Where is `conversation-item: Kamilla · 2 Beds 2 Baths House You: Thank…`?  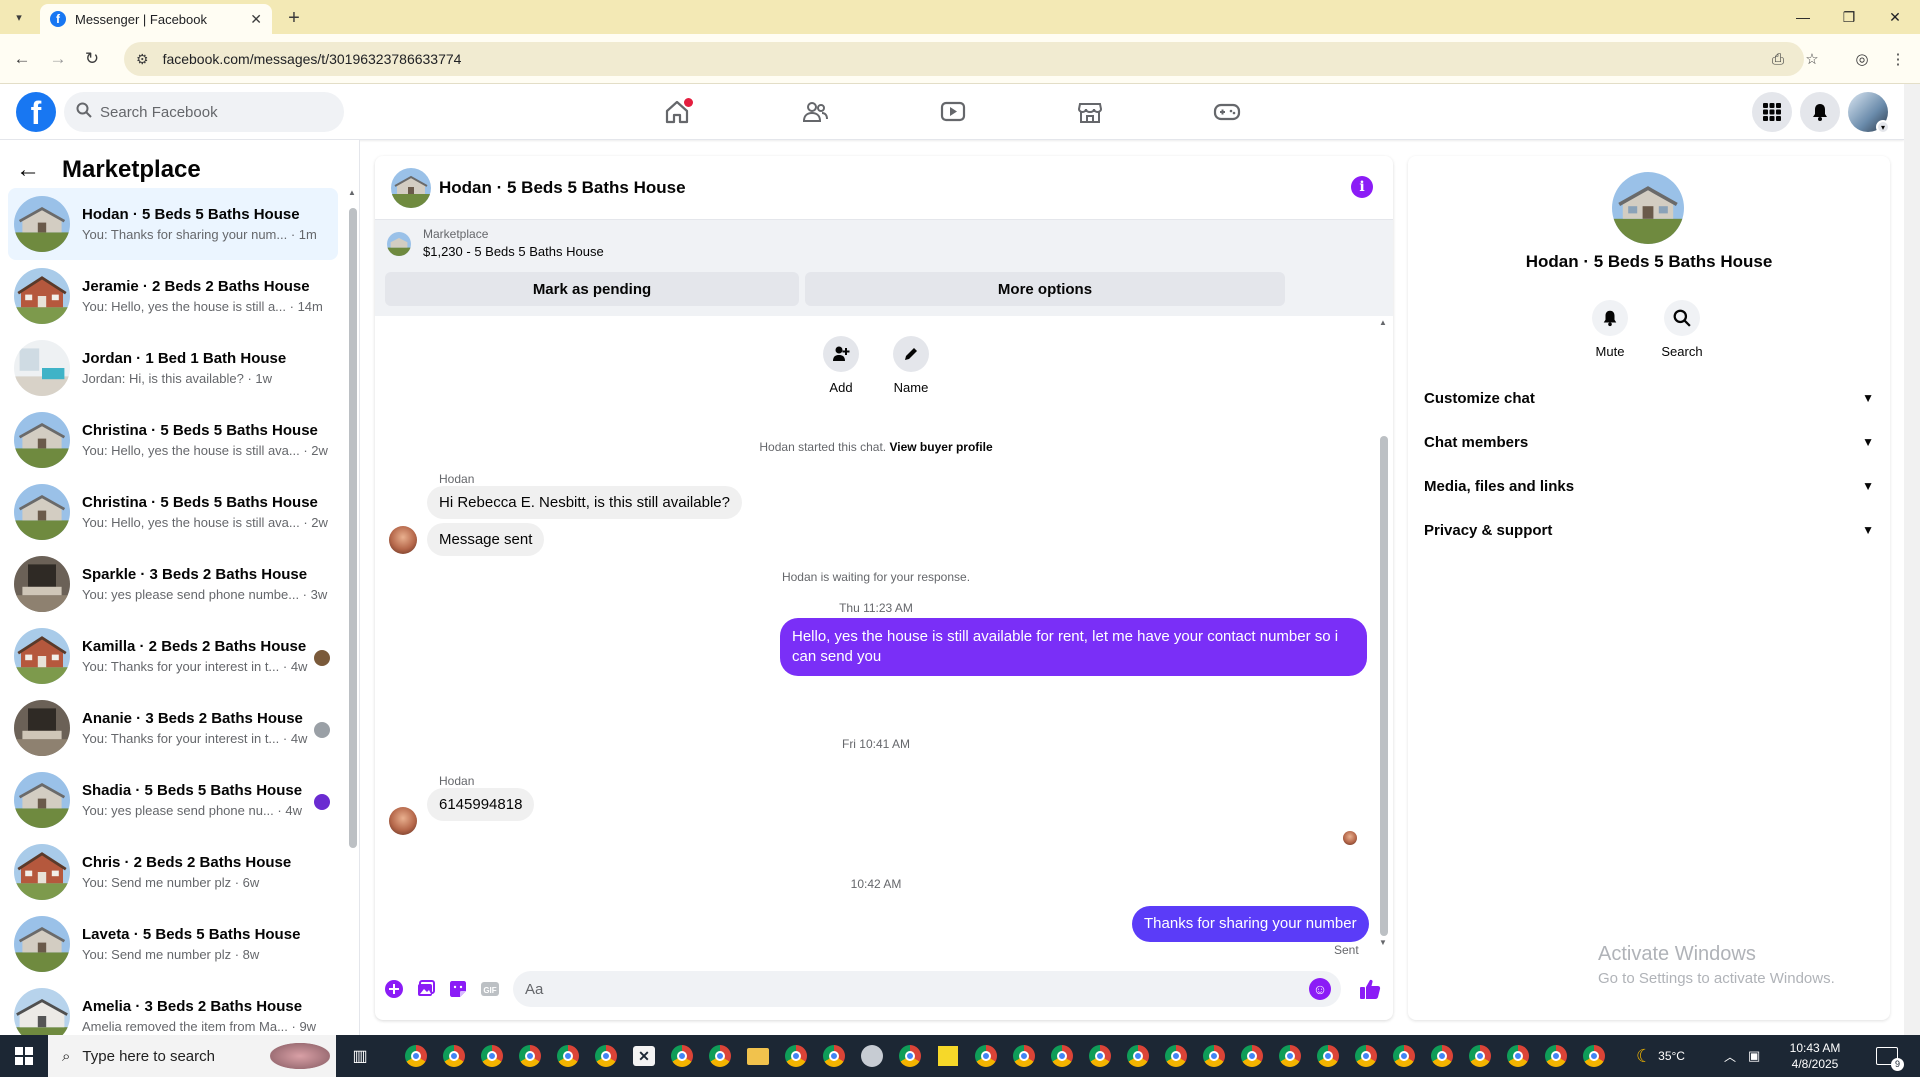 conversation-item: Kamilla · 2 Beds 2 Baths House You: Thank… is located at coordinates (173, 656).